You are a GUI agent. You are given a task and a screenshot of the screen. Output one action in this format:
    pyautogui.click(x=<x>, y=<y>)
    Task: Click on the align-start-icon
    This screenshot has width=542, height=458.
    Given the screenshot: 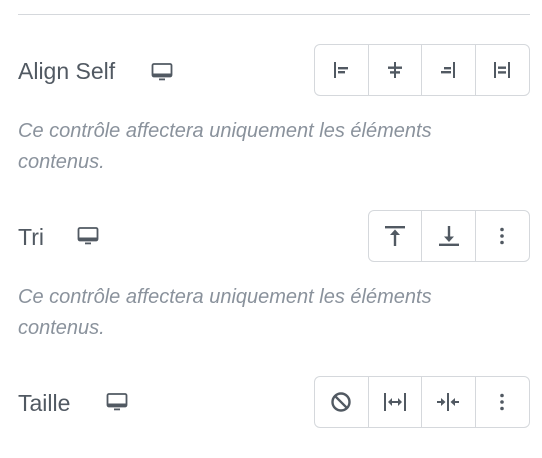 What is the action you would take?
    pyautogui.click(x=341, y=70)
    